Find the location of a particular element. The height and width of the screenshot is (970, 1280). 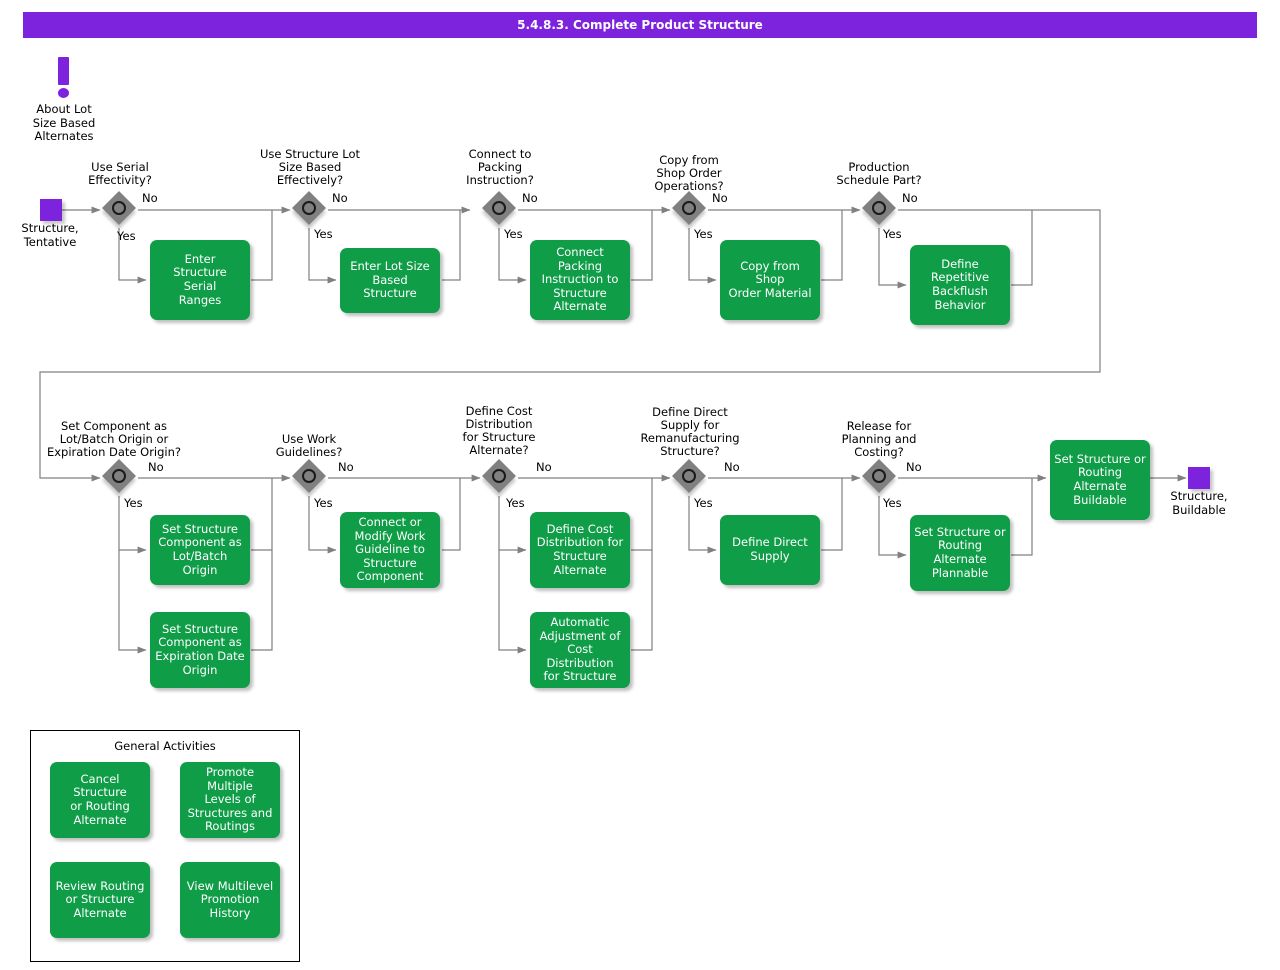

decision-label-release-for-planning-and-costing: Release for Planning and Costing? is located at coordinates (879, 439).